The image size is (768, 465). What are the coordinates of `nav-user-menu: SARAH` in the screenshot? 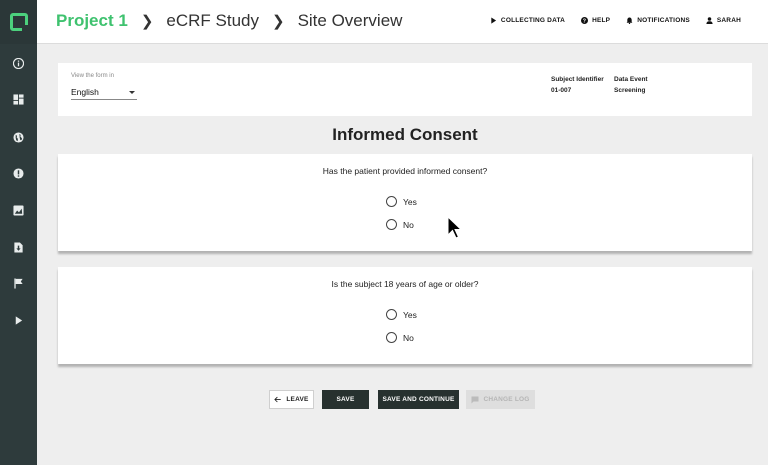 It's located at (723, 20).